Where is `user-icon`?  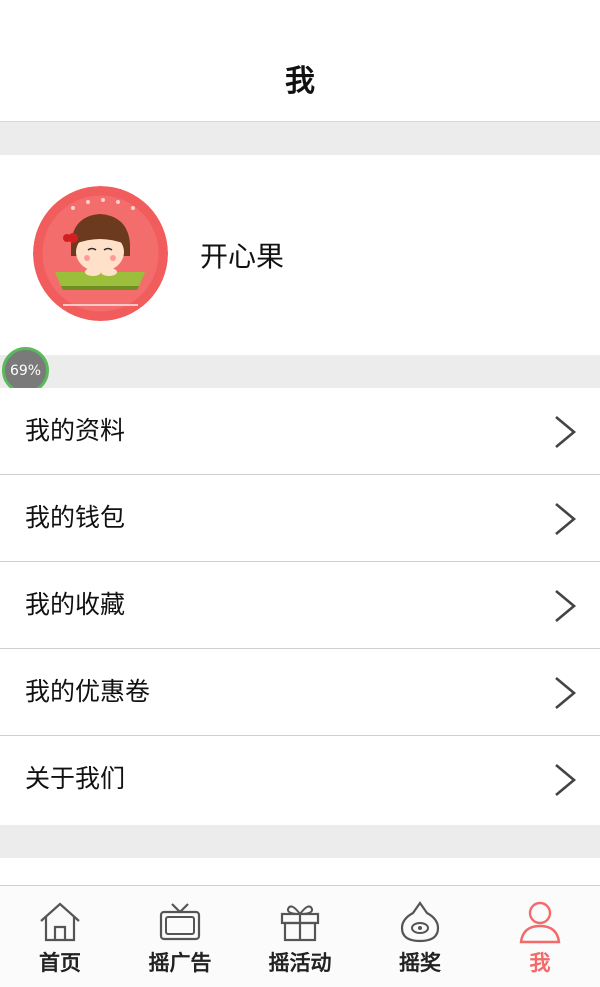 user-icon is located at coordinates (540, 922).